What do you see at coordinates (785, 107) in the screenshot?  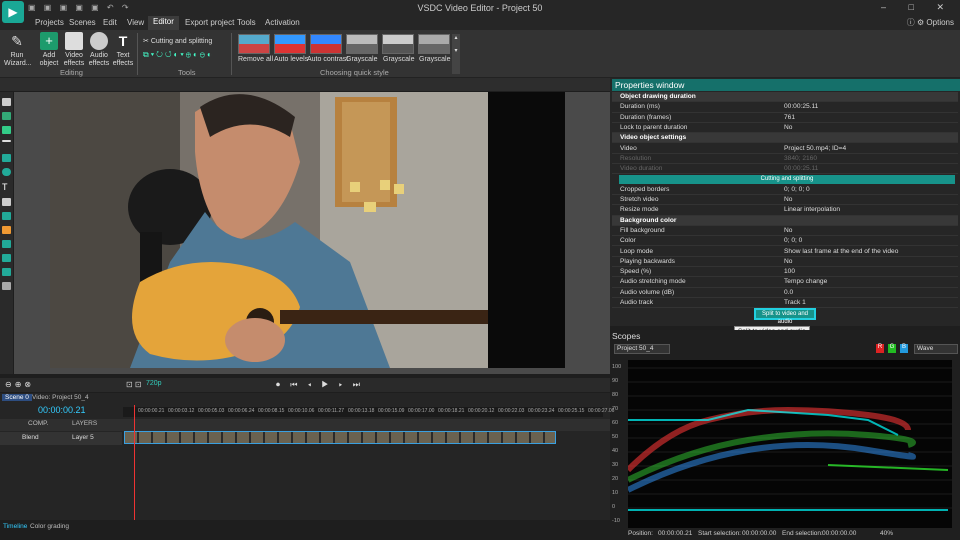 I see `property-row: Duration (ms) 00:00:25.11` at bounding box center [785, 107].